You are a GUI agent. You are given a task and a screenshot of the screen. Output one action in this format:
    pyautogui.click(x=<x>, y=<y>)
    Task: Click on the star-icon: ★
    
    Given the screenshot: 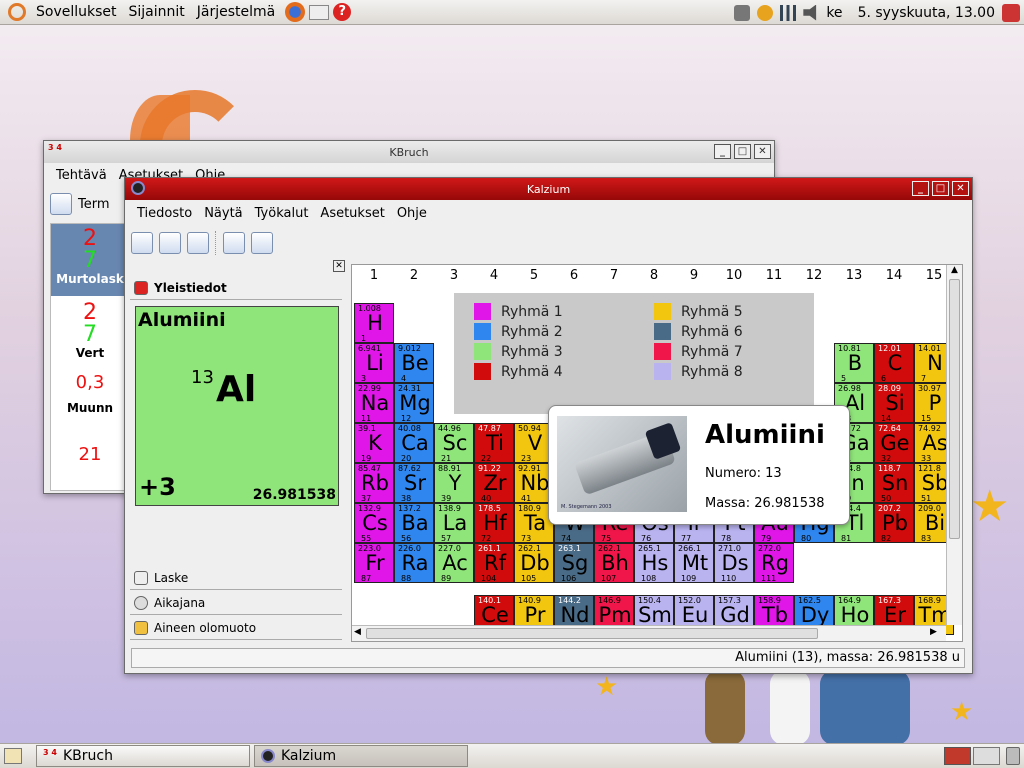 What is the action you would take?
    pyautogui.click(x=990, y=506)
    